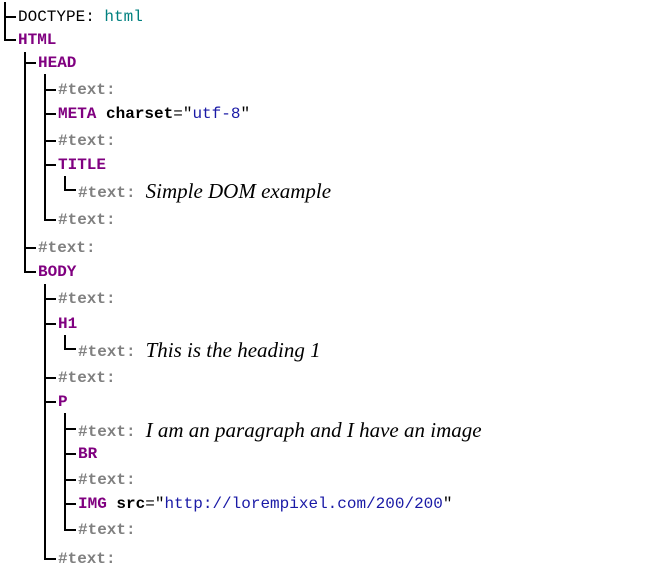  I want to click on attribute-name: src, so click(131, 504).